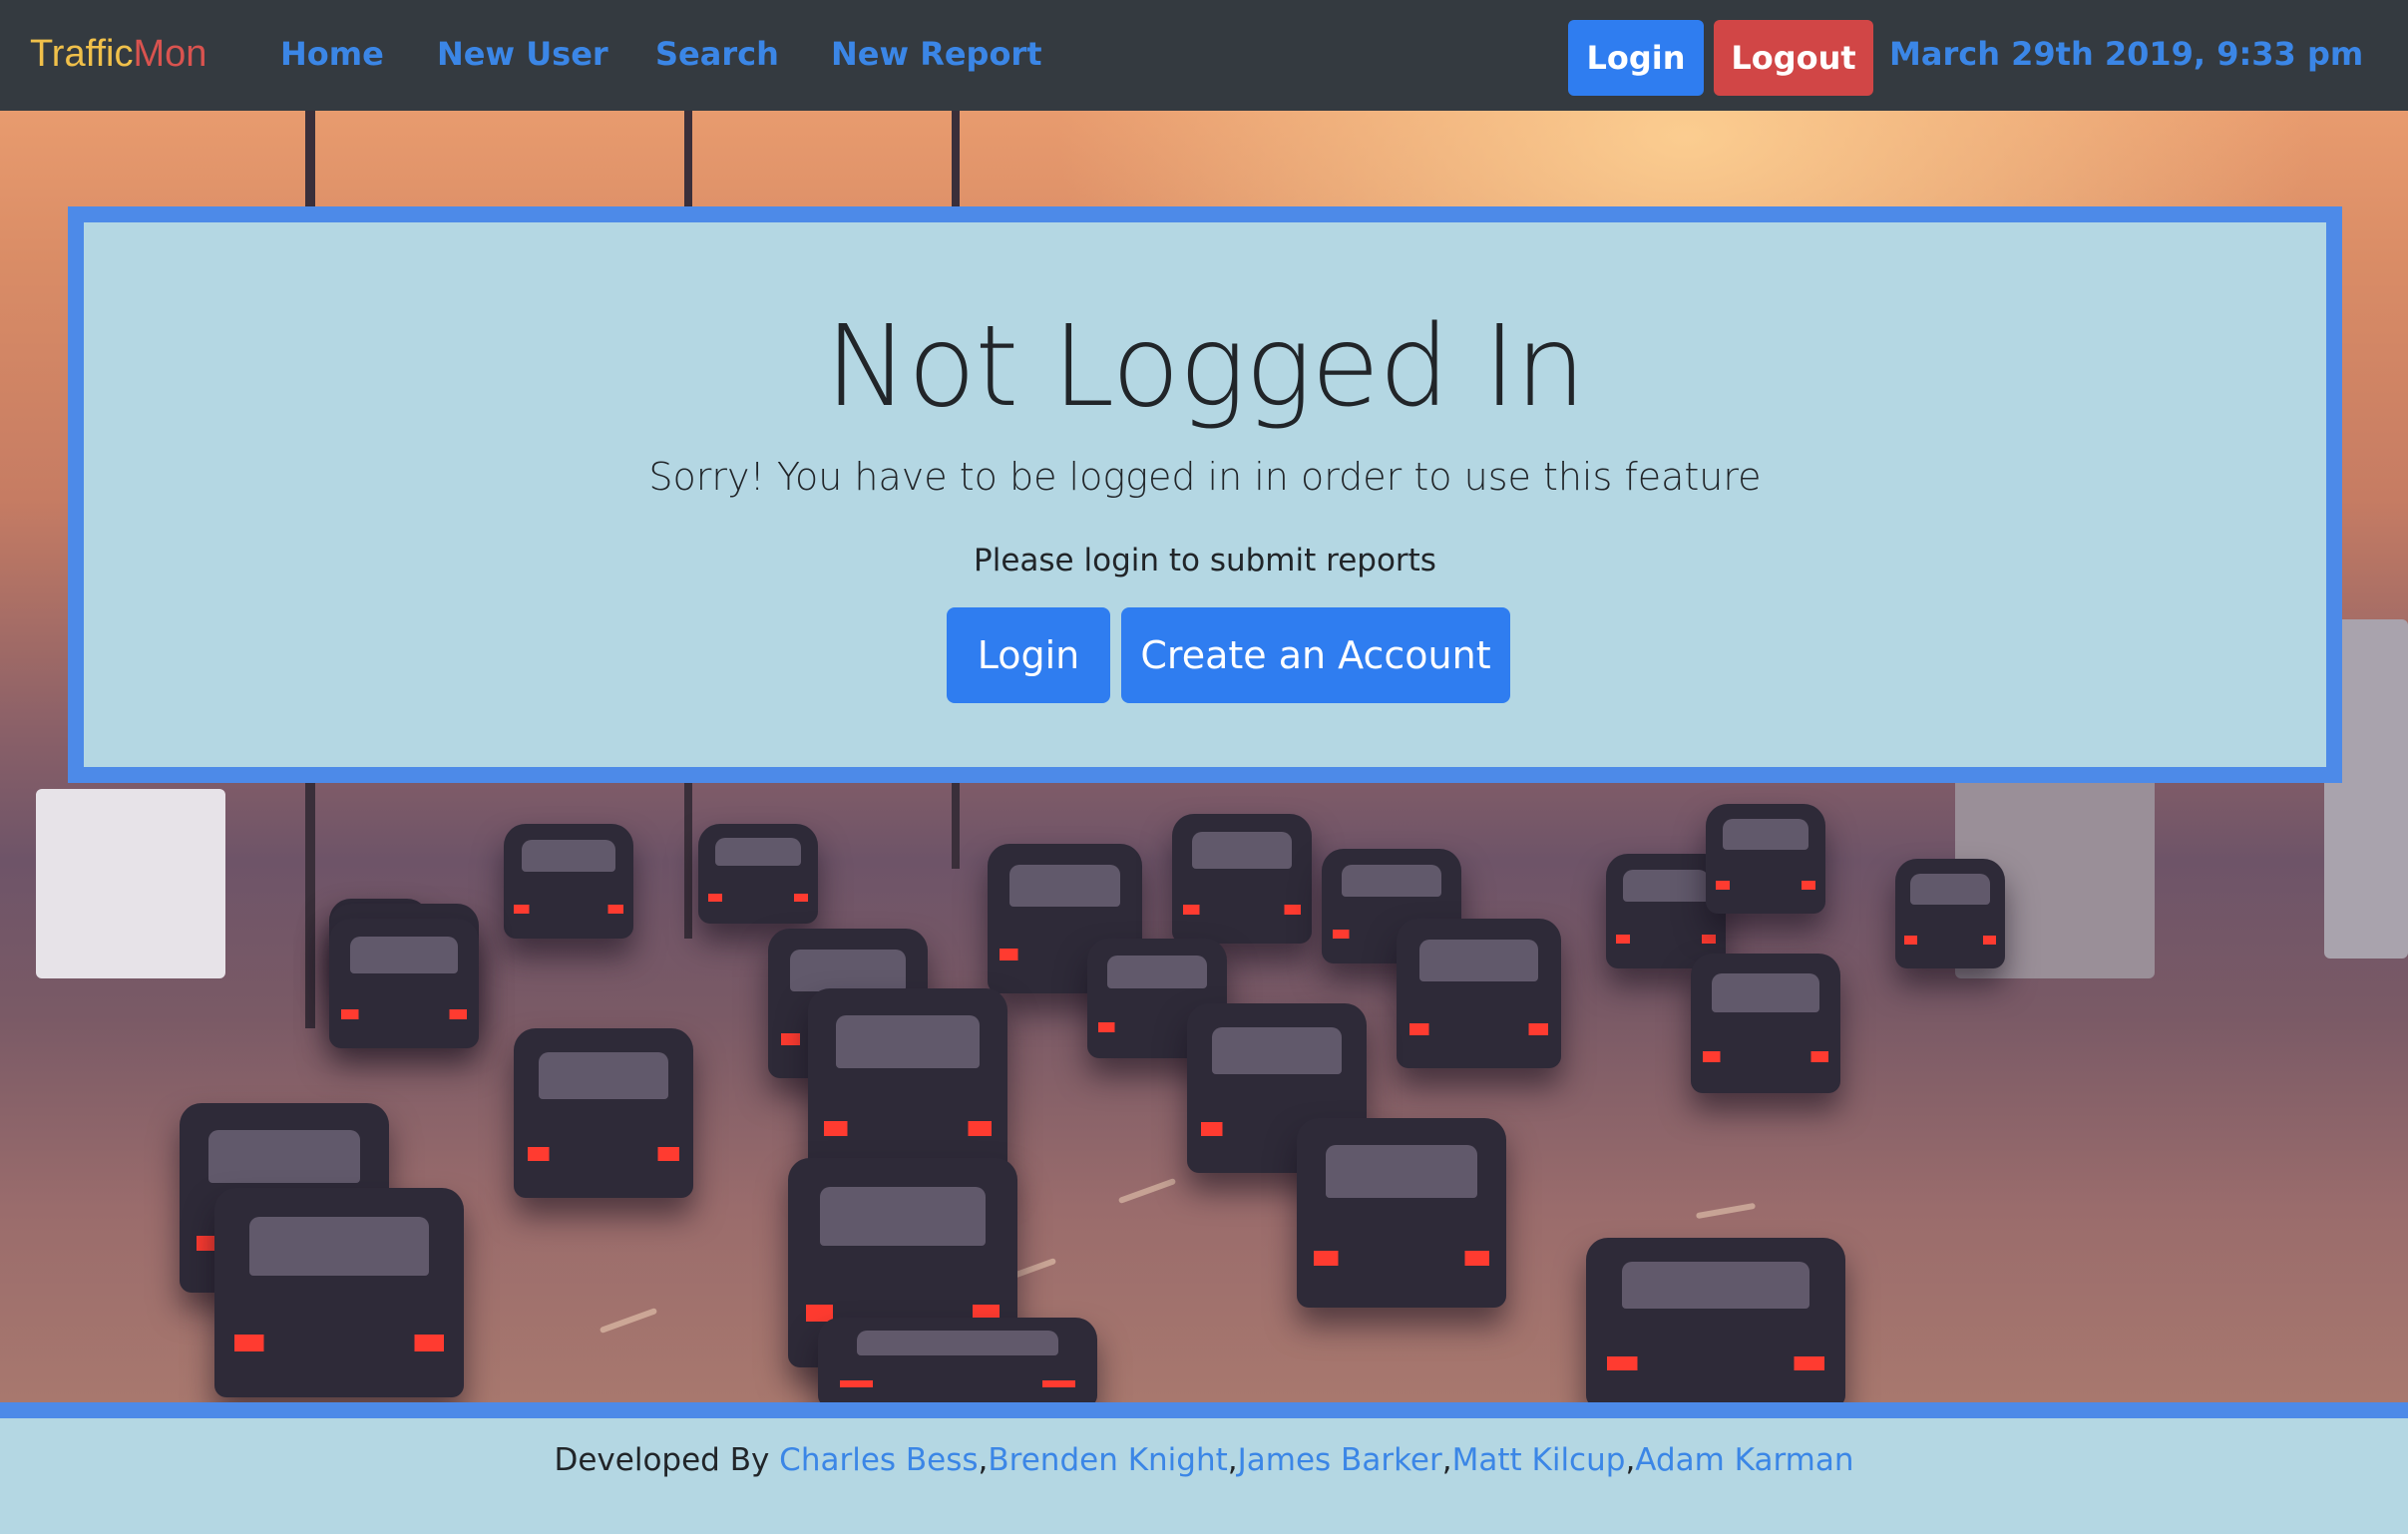 This screenshot has width=2408, height=1534. I want to click on developer-link-adam-karman: Adam Karman, so click(1744, 1460).